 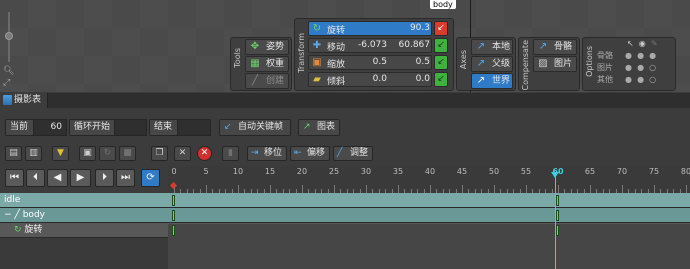 What do you see at coordinates (363, 62) in the screenshot?
I see `scale-x-value: 0.5` at bounding box center [363, 62].